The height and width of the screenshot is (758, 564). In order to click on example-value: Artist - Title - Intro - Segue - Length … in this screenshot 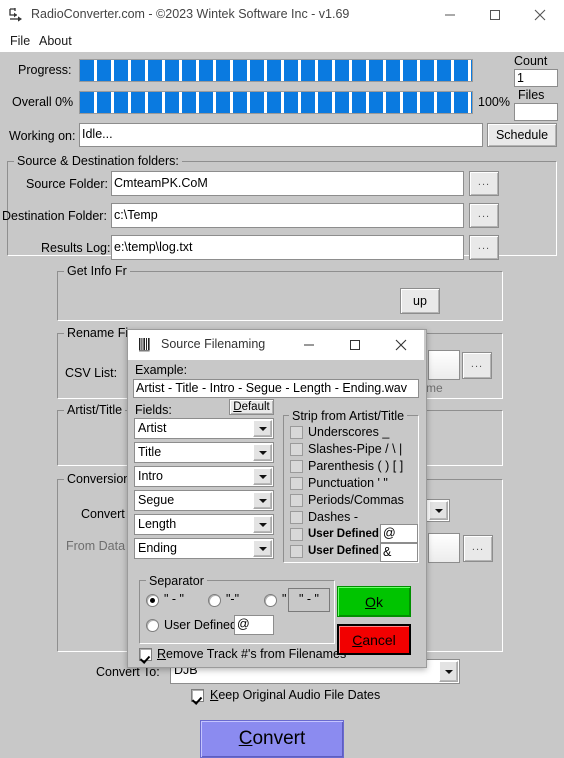, I will do `click(276, 388)`.